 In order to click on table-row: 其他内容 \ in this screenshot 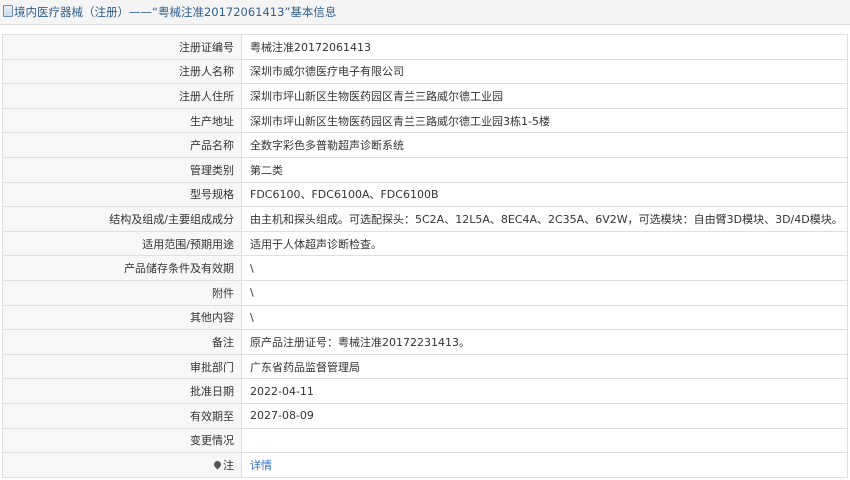, I will do `click(425, 317)`.